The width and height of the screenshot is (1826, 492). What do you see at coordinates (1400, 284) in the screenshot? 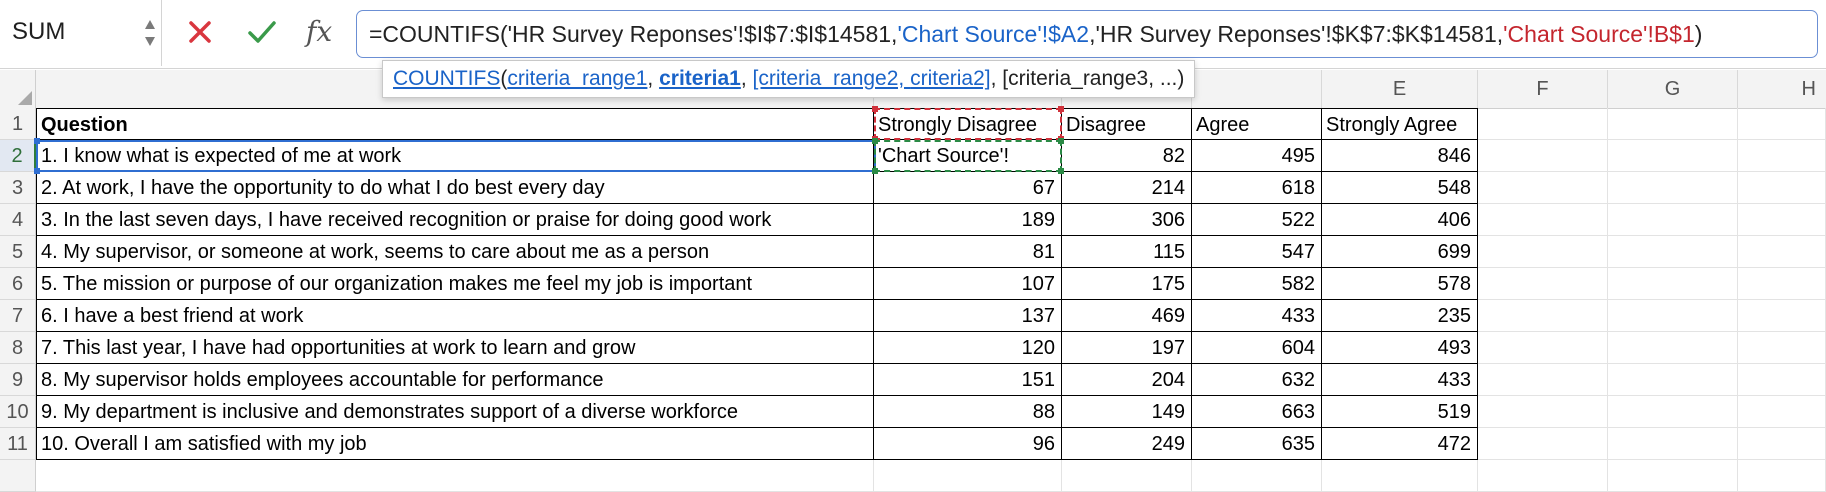
I see `table-cell: 578` at bounding box center [1400, 284].